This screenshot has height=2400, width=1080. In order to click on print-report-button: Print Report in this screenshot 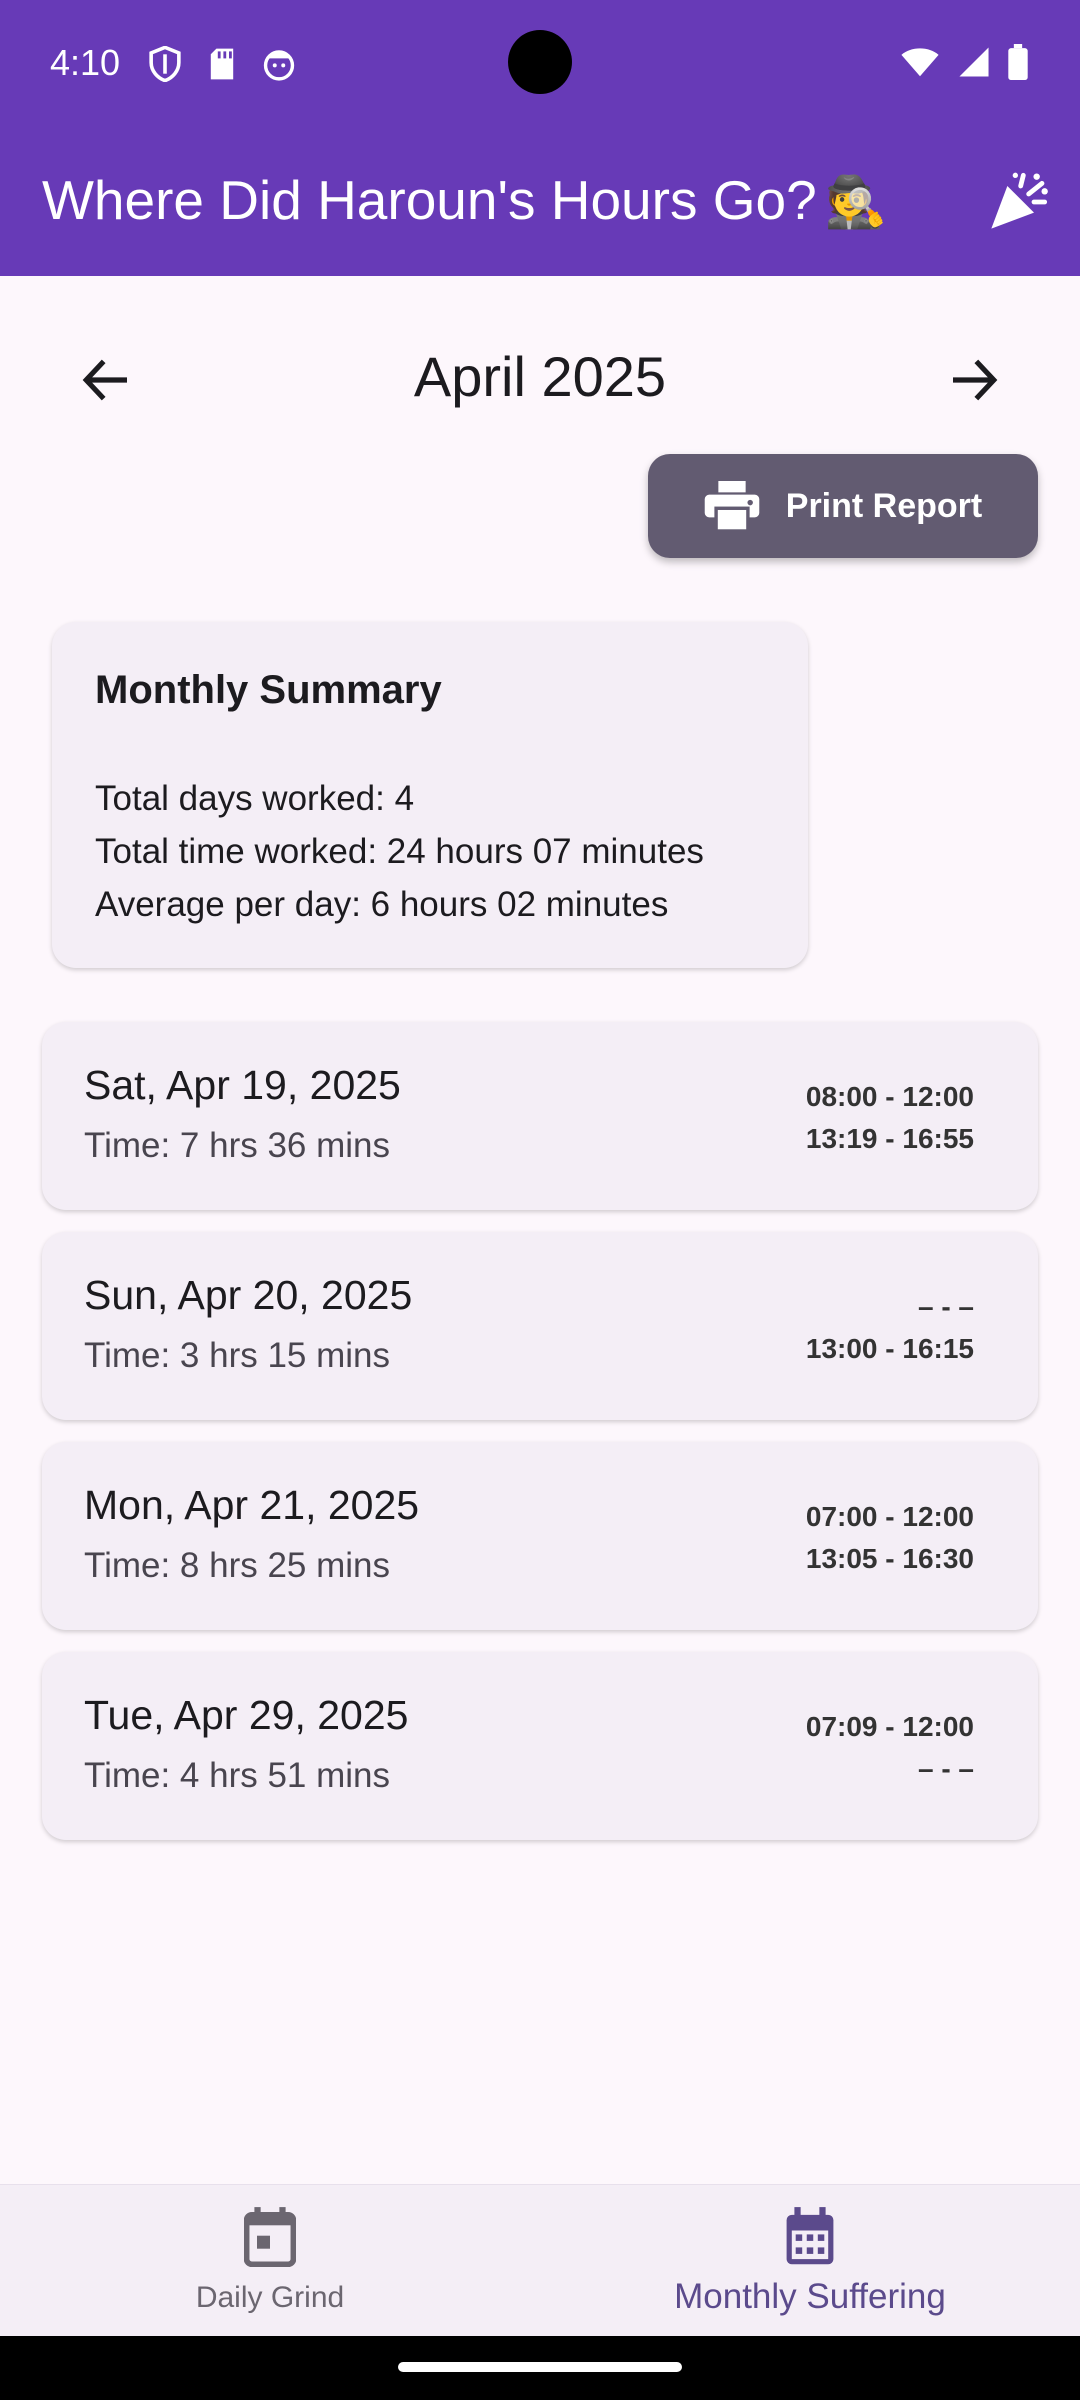, I will do `click(843, 506)`.